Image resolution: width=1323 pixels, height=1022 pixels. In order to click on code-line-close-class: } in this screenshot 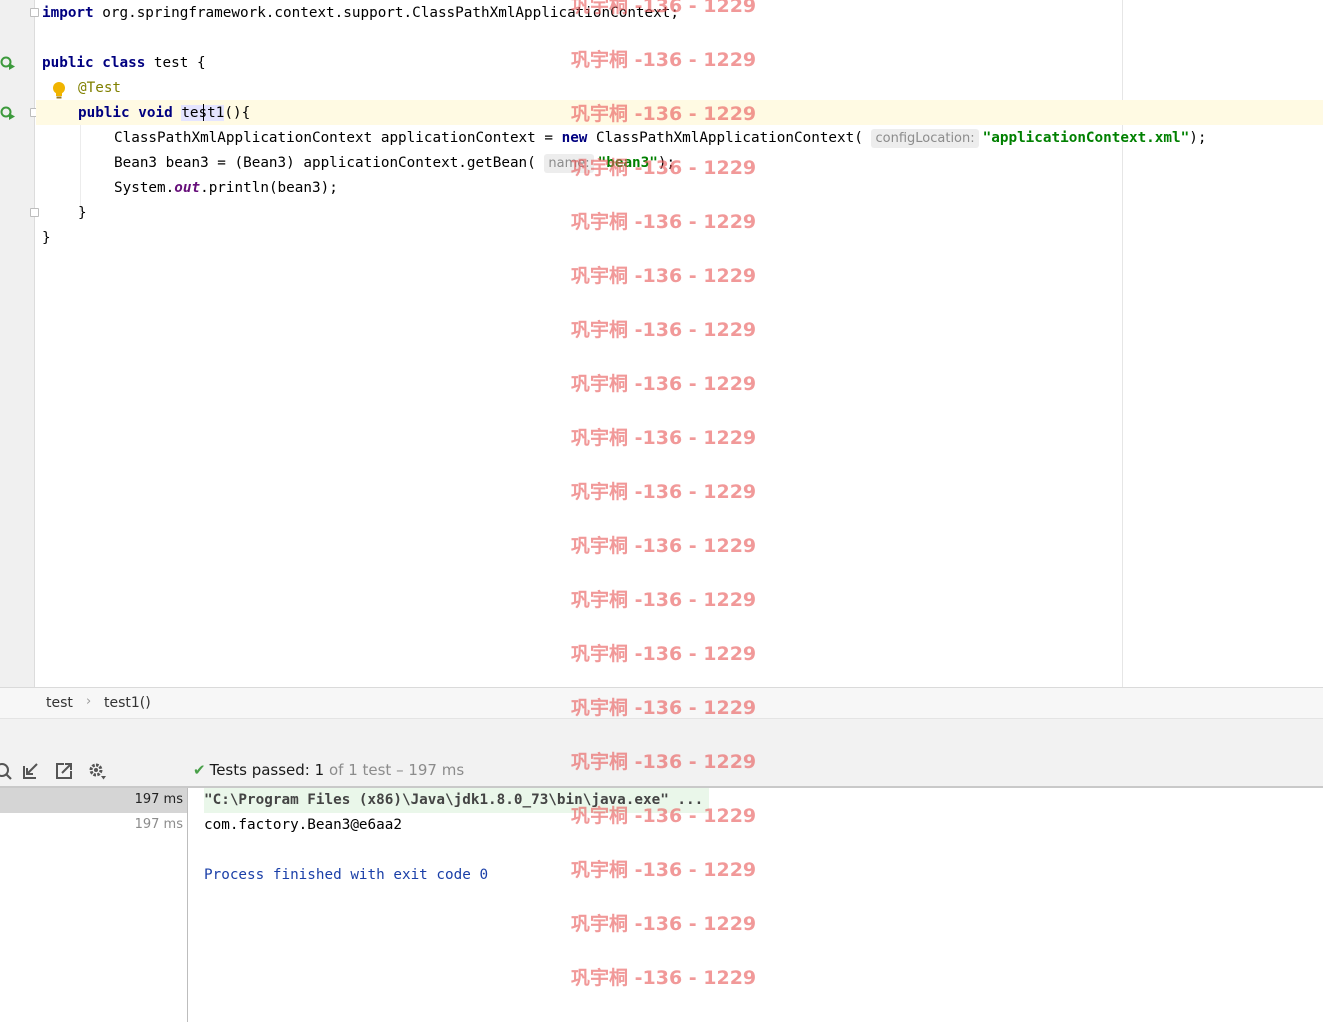, I will do `click(46, 238)`.